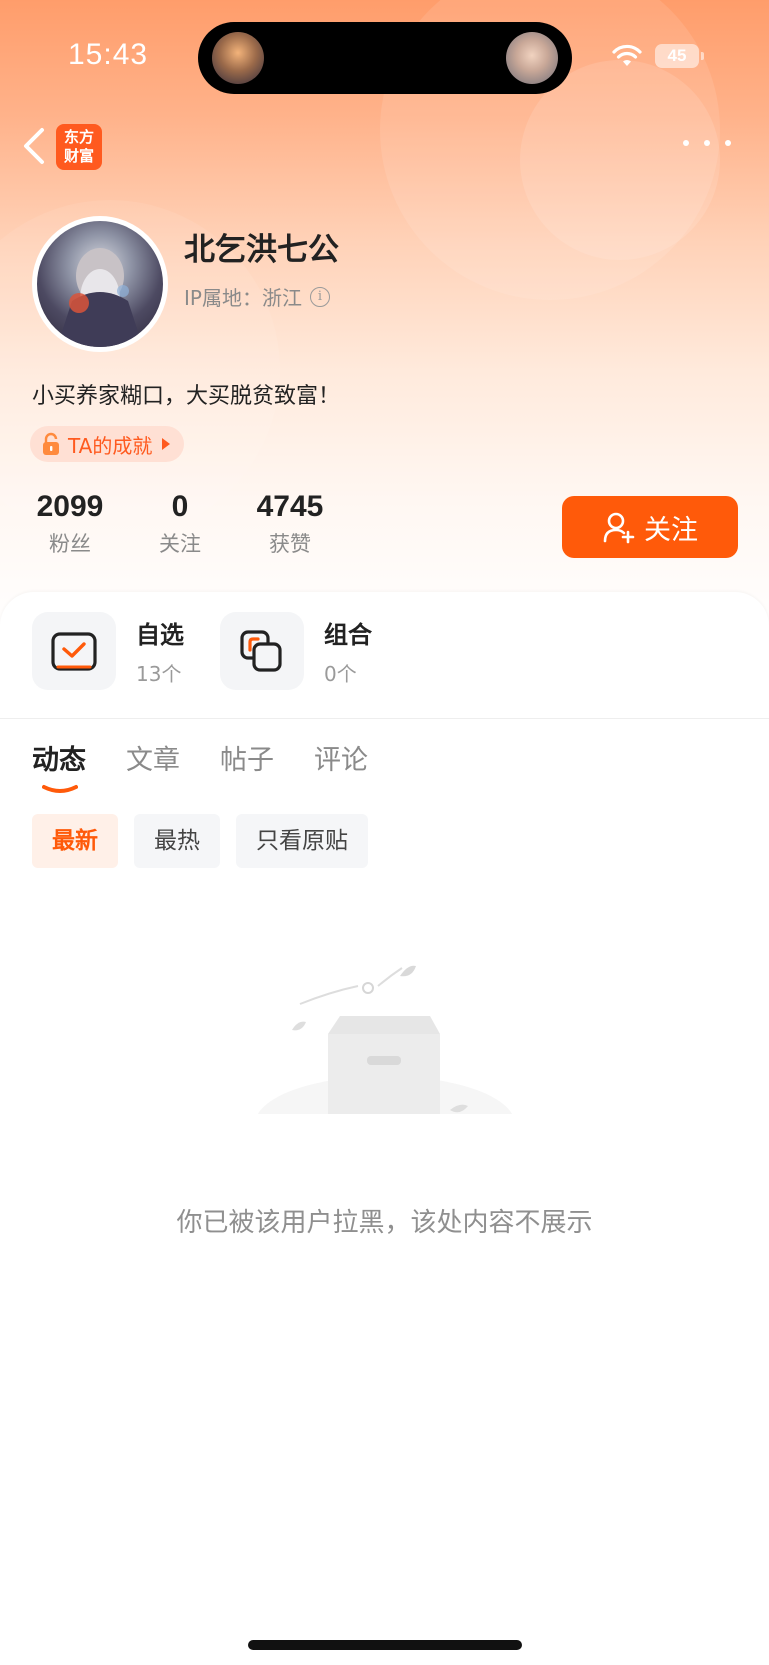 The height and width of the screenshot is (1665, 769). I want to click on app-logo: 东方 财富, so click(79, 147).